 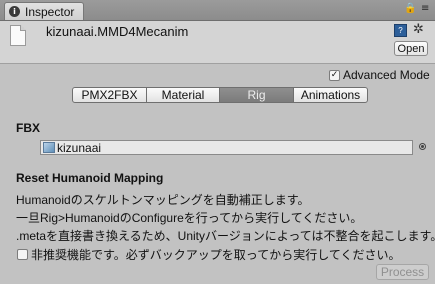 What do you see at coordinates (418, 29) in the screenshot?
I see `gear-icon: ✲` at bounding box center [418, 29].